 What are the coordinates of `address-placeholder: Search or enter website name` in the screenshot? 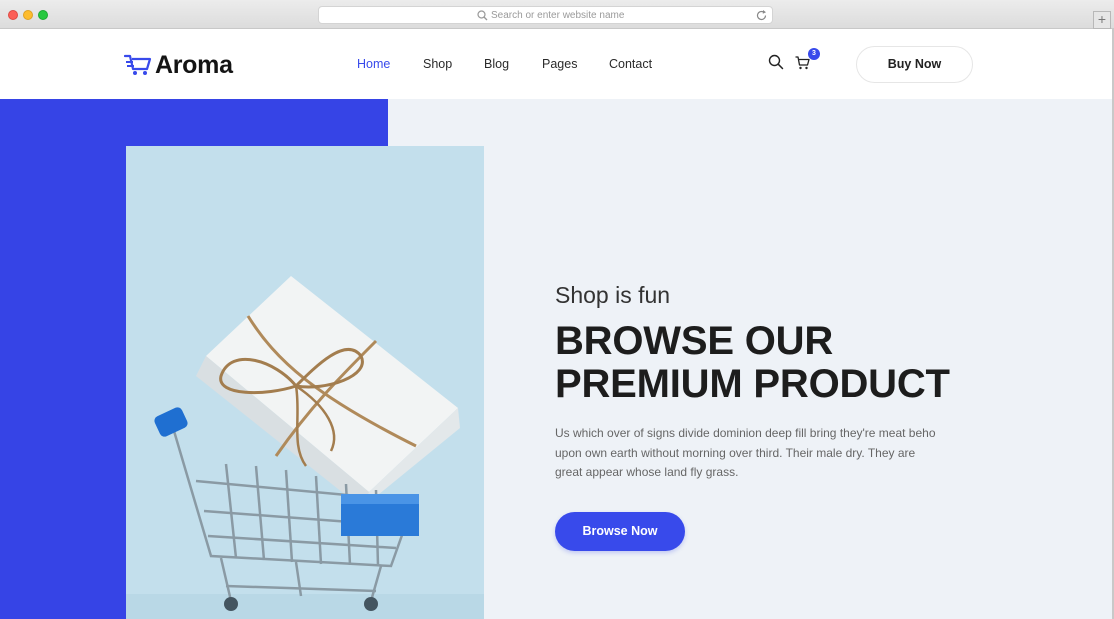 It's located at (558, 15).